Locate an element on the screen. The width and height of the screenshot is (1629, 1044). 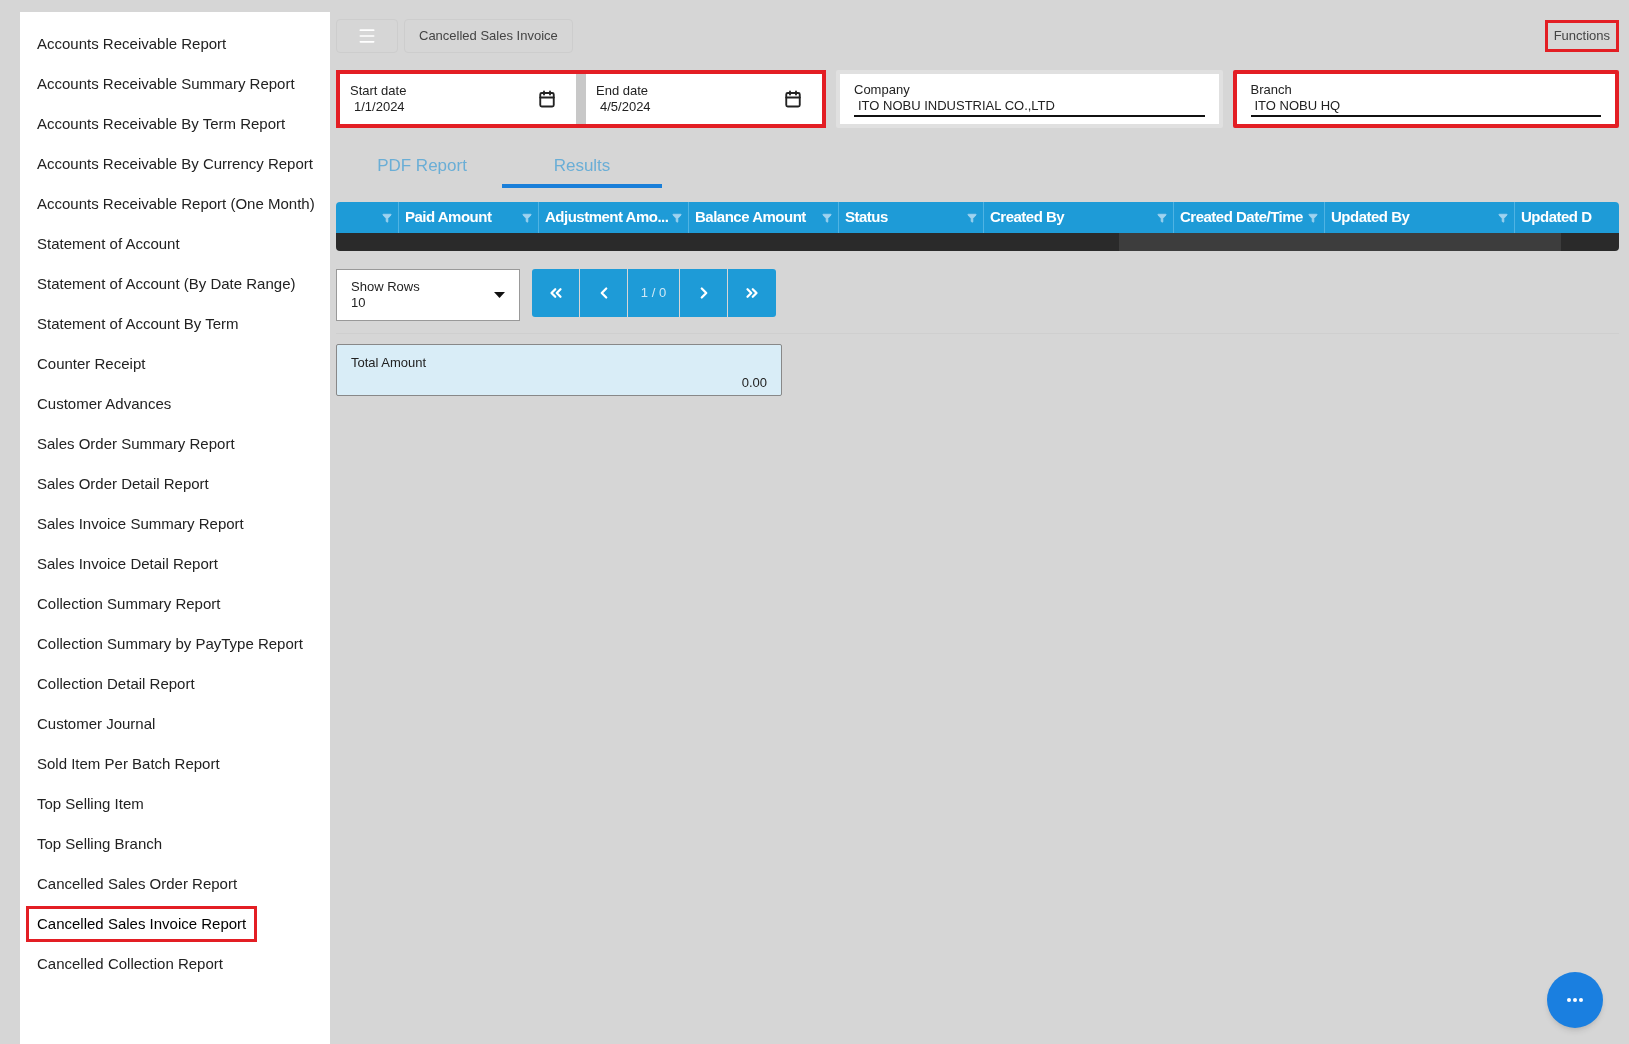
sidebar-item: Sales Order Detail Report is located at coordinates (123, 484).